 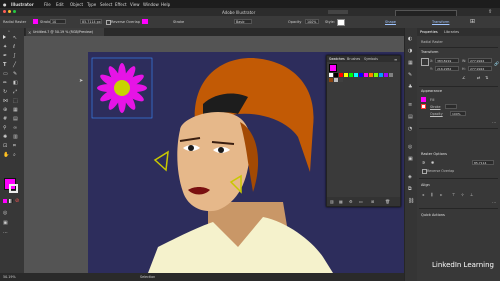 What do you see at coordinates (14, 11) in the screenshot?
I see `maximize-window-icon` at bounding box center [14, 11].